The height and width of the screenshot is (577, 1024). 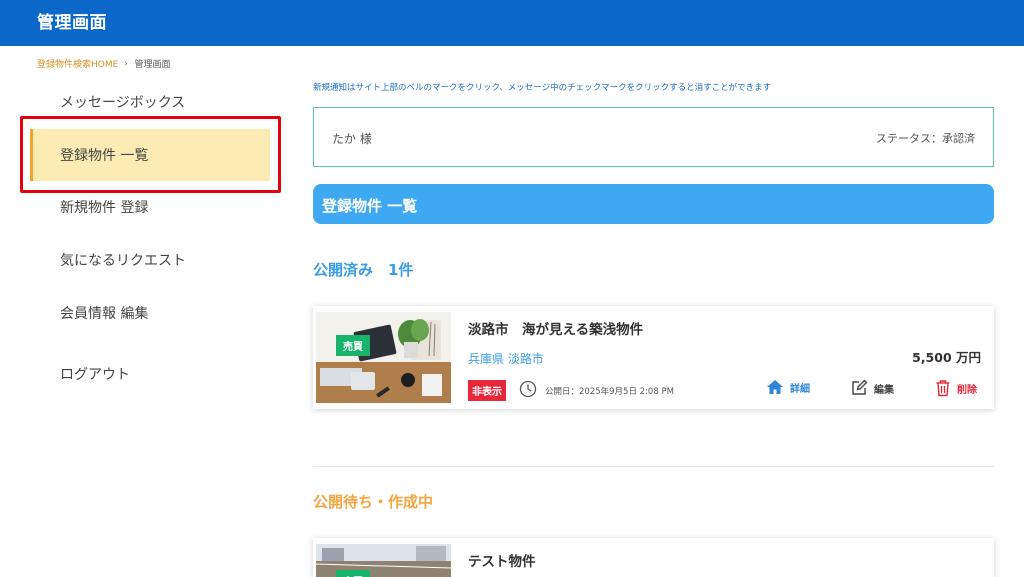 What do you see at coordinates (775, 387) in the screenshot?
I see `home-icon` at bounding box center [775, 387].